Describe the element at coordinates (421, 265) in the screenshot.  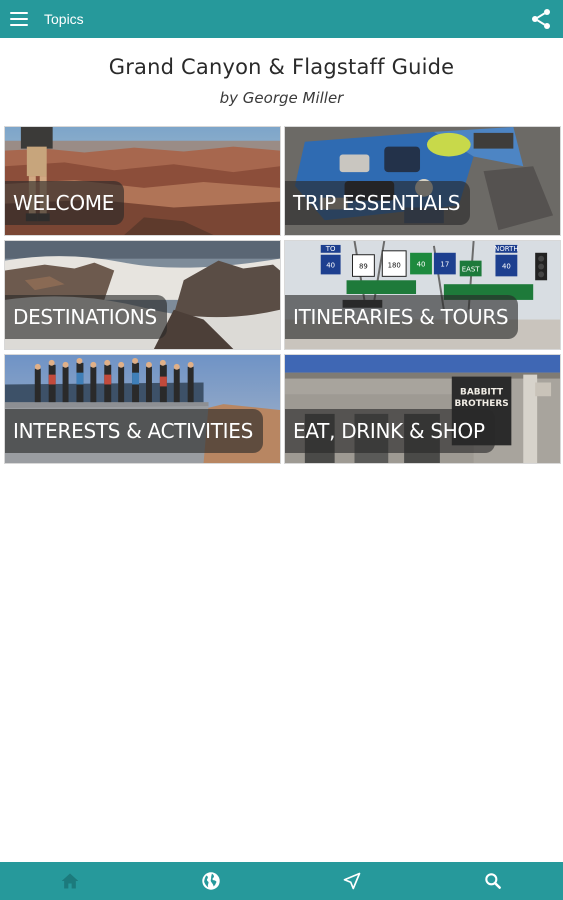
I see `sign-text-40b: 40` at that location.